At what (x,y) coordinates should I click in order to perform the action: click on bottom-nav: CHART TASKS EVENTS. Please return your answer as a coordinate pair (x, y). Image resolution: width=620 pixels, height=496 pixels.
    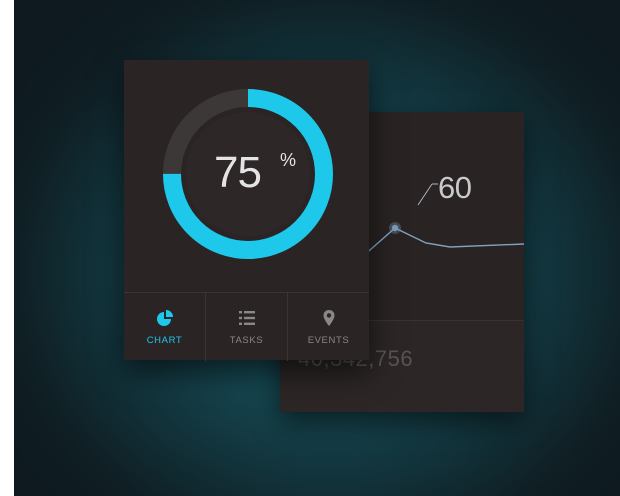
    Looking at the image, I should click on (246, 326).